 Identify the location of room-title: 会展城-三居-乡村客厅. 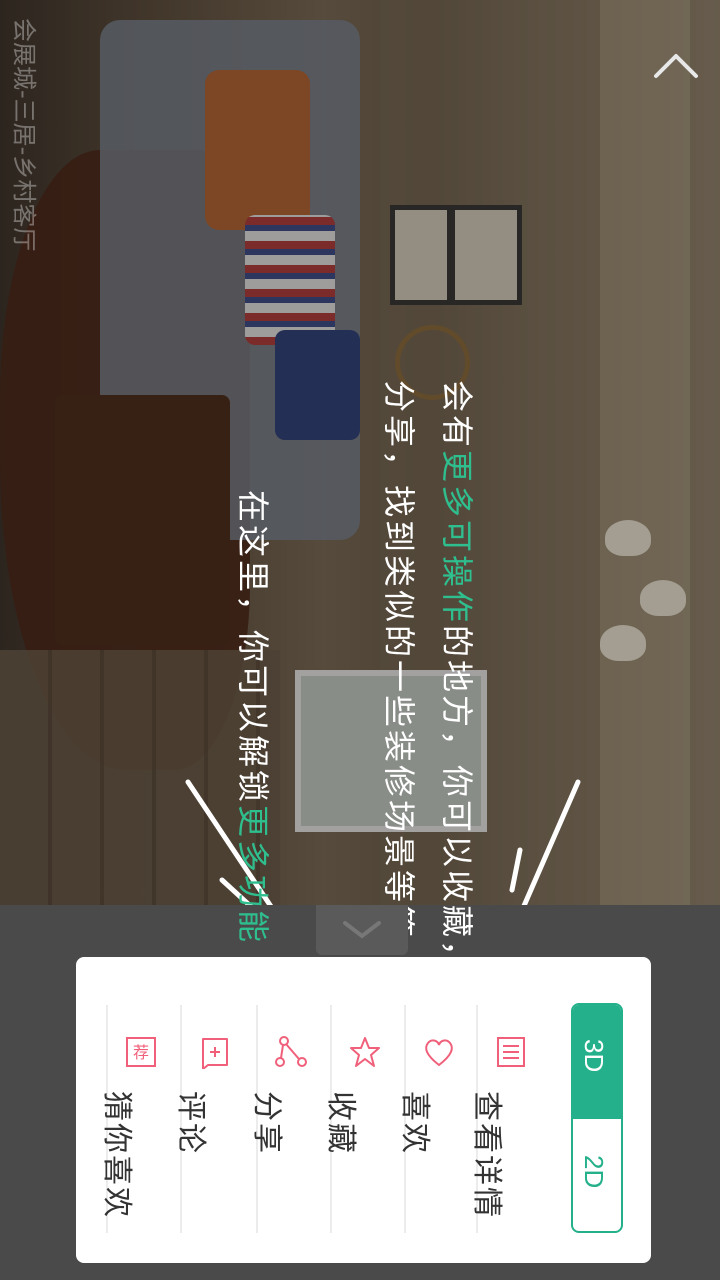
(24, 135).